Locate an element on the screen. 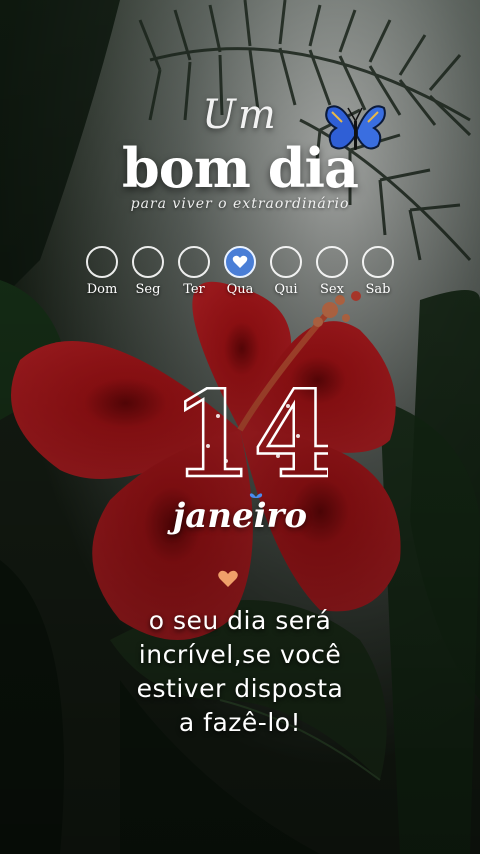  day-circle-selected is located at coordinates (240, 262).